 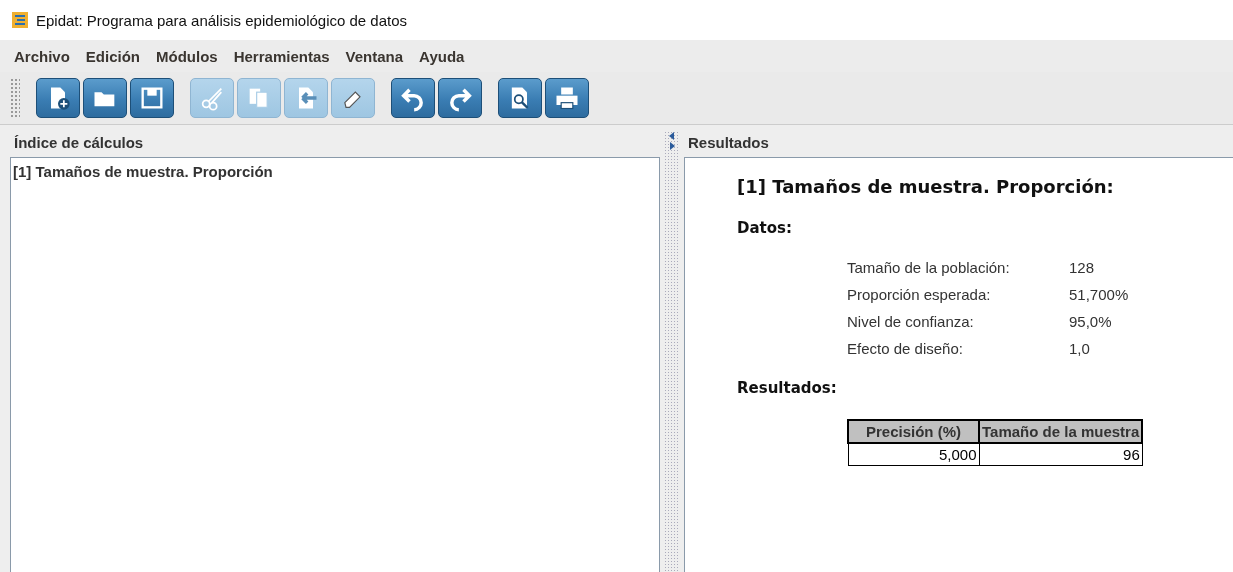 What do you see at coordinates (1091, 321) in the screenshot?
I see `data-value: 95,0%` at bounding box center [1091, 321].